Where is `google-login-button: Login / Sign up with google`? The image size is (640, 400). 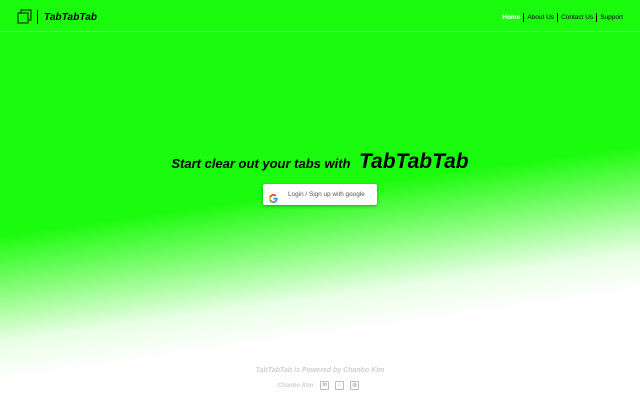
google-login-button: Login / Sign up with google is located at coordinates (320, 194).